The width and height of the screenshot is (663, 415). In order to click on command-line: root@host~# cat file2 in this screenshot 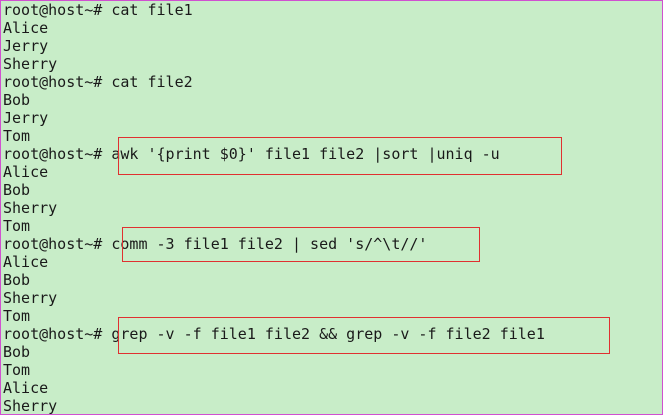, I will do `click(98, 82)`.